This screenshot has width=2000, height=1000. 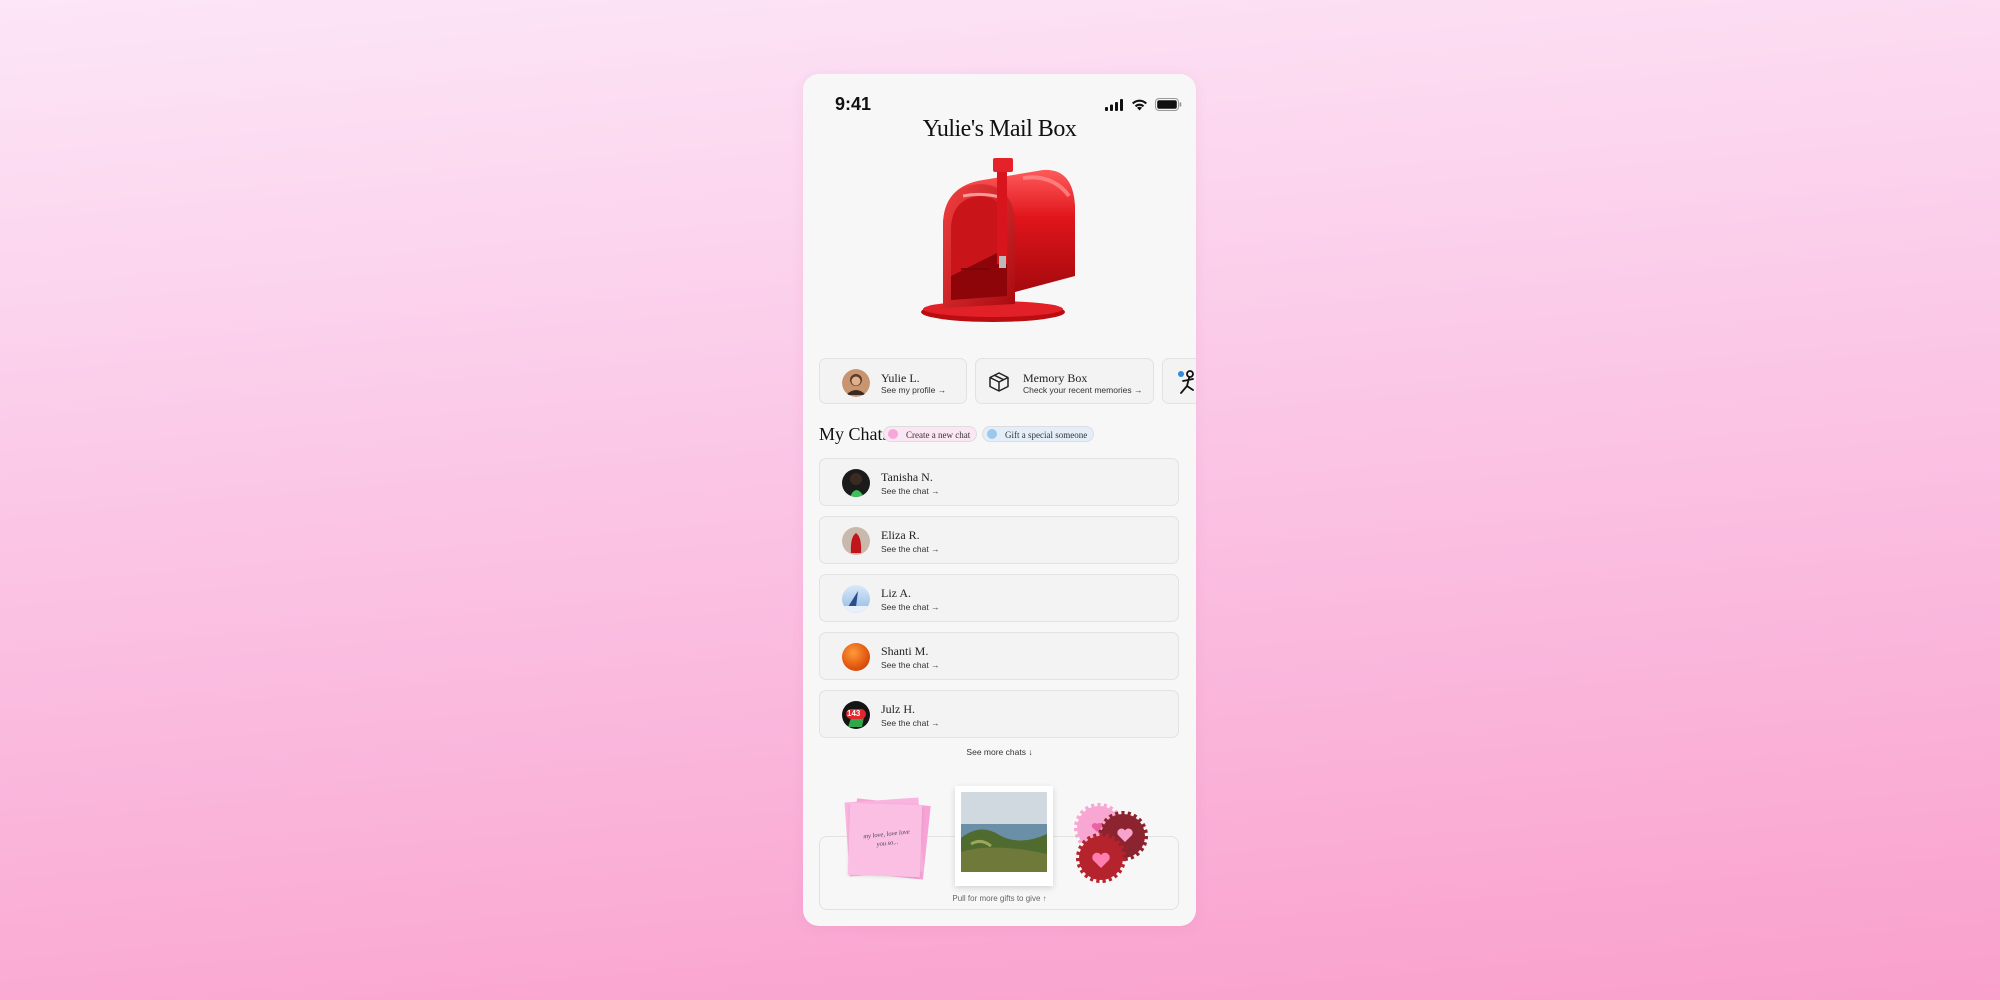 I want to click on partial-card, so click(x=1179, y=381).